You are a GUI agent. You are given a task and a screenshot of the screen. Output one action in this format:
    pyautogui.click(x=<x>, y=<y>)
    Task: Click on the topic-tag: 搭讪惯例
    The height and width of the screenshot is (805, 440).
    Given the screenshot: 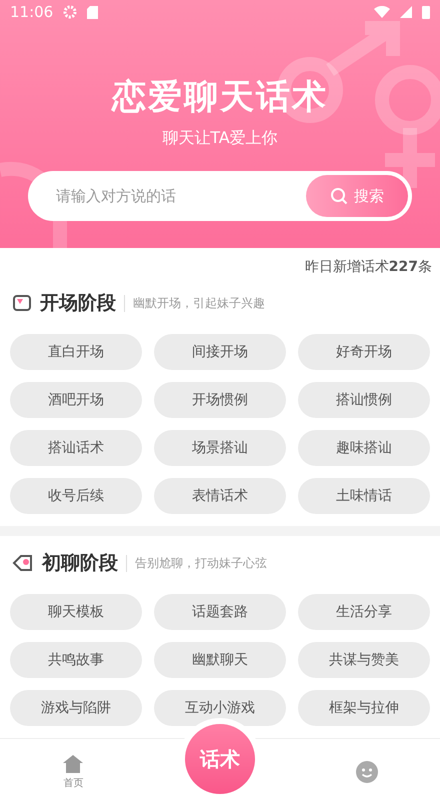 What is the action you would take?
    pyautogui.click(x=364, y=400)
    